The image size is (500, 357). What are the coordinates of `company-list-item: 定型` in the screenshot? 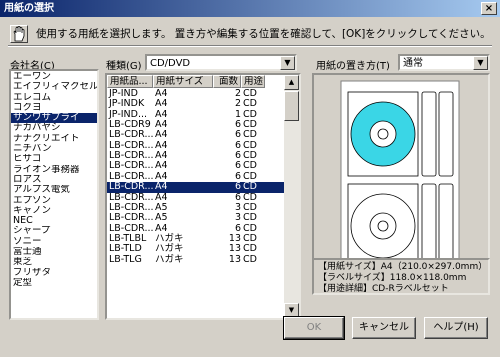 It's located at (54, 283).